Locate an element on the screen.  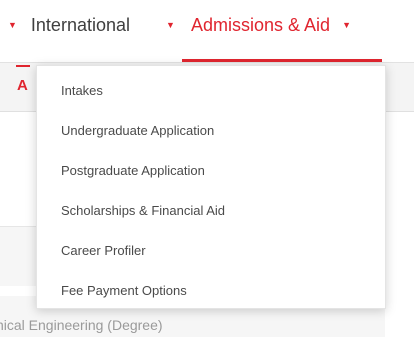
course-title-partial: nical Engineering (Degree) is located at coordinates (81, 325).